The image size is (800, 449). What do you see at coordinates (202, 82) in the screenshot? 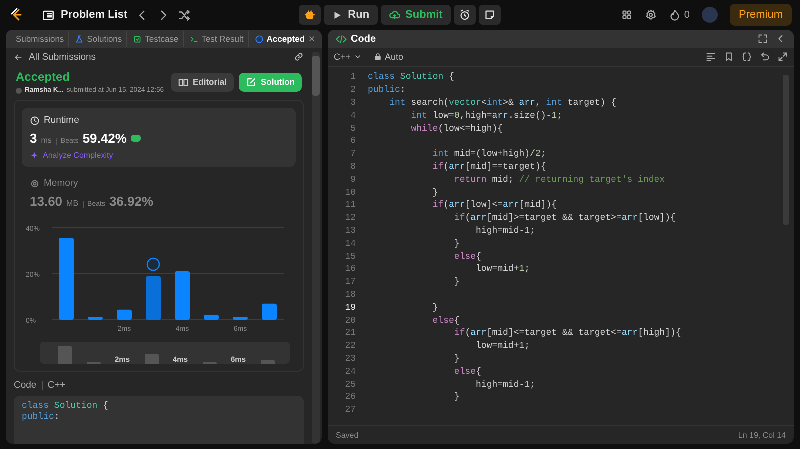
I see `editorial-button: Editorial` at bounding box center [202, 82].